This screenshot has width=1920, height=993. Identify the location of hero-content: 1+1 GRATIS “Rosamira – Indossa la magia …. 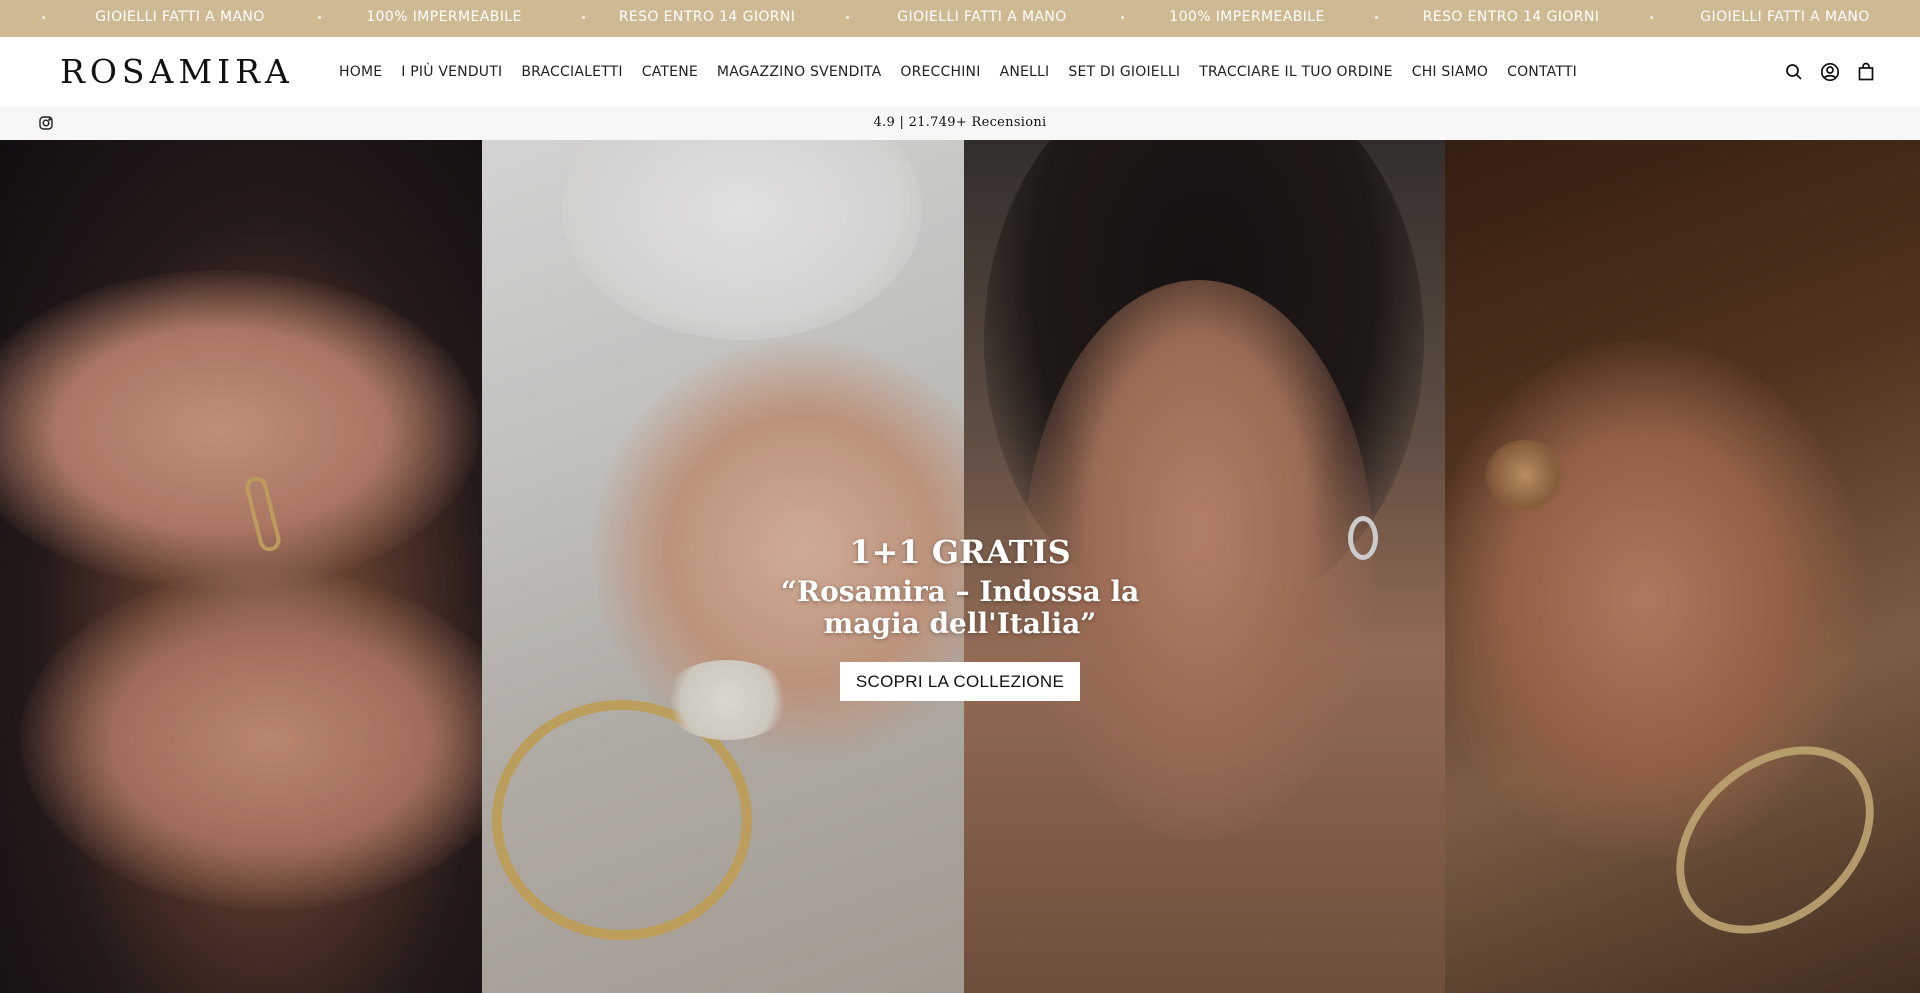
(960, 616).